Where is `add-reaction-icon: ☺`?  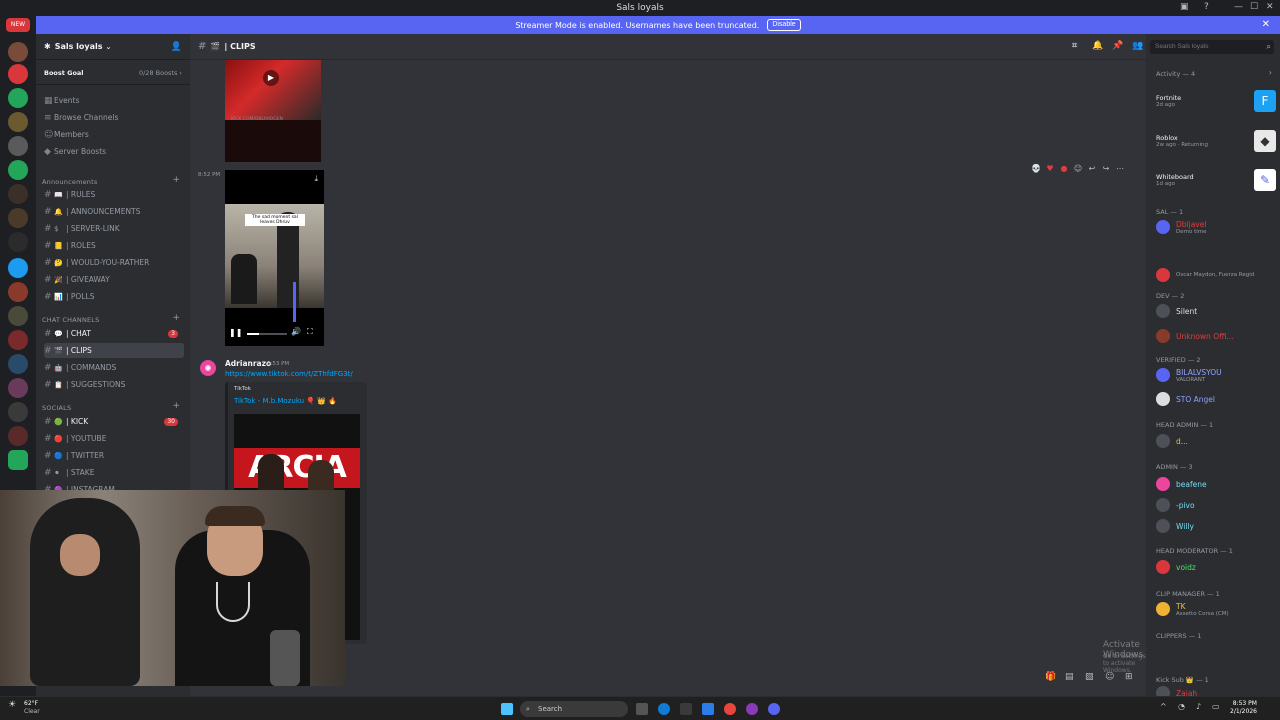 add-reaction-icon: ☺ is located at coordinates (1078, 168).